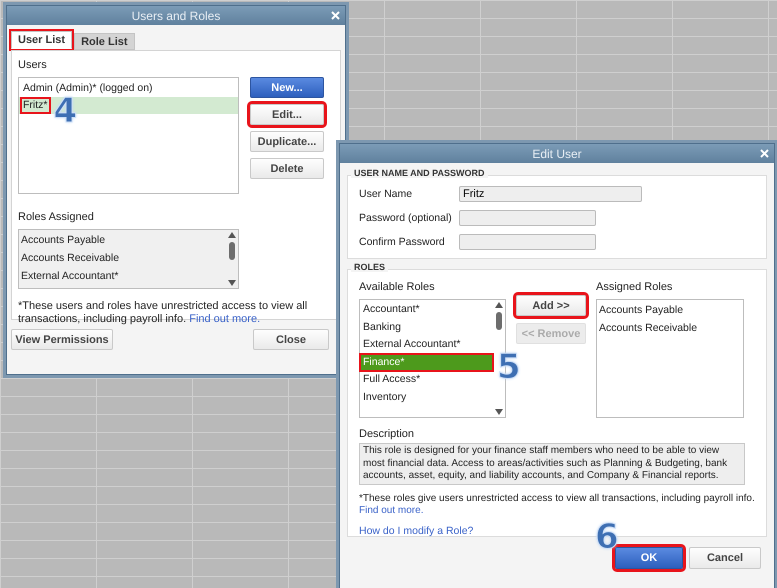  I want to click on tab: User List, so click(41, 40).